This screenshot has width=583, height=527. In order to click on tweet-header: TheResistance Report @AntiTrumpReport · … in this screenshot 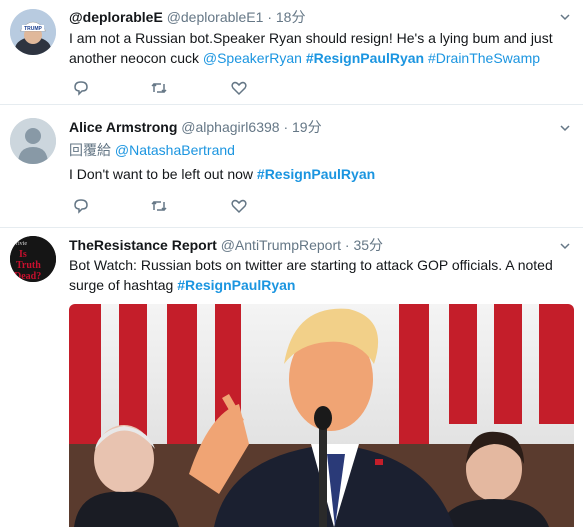, I will do `click(226, 245)`.